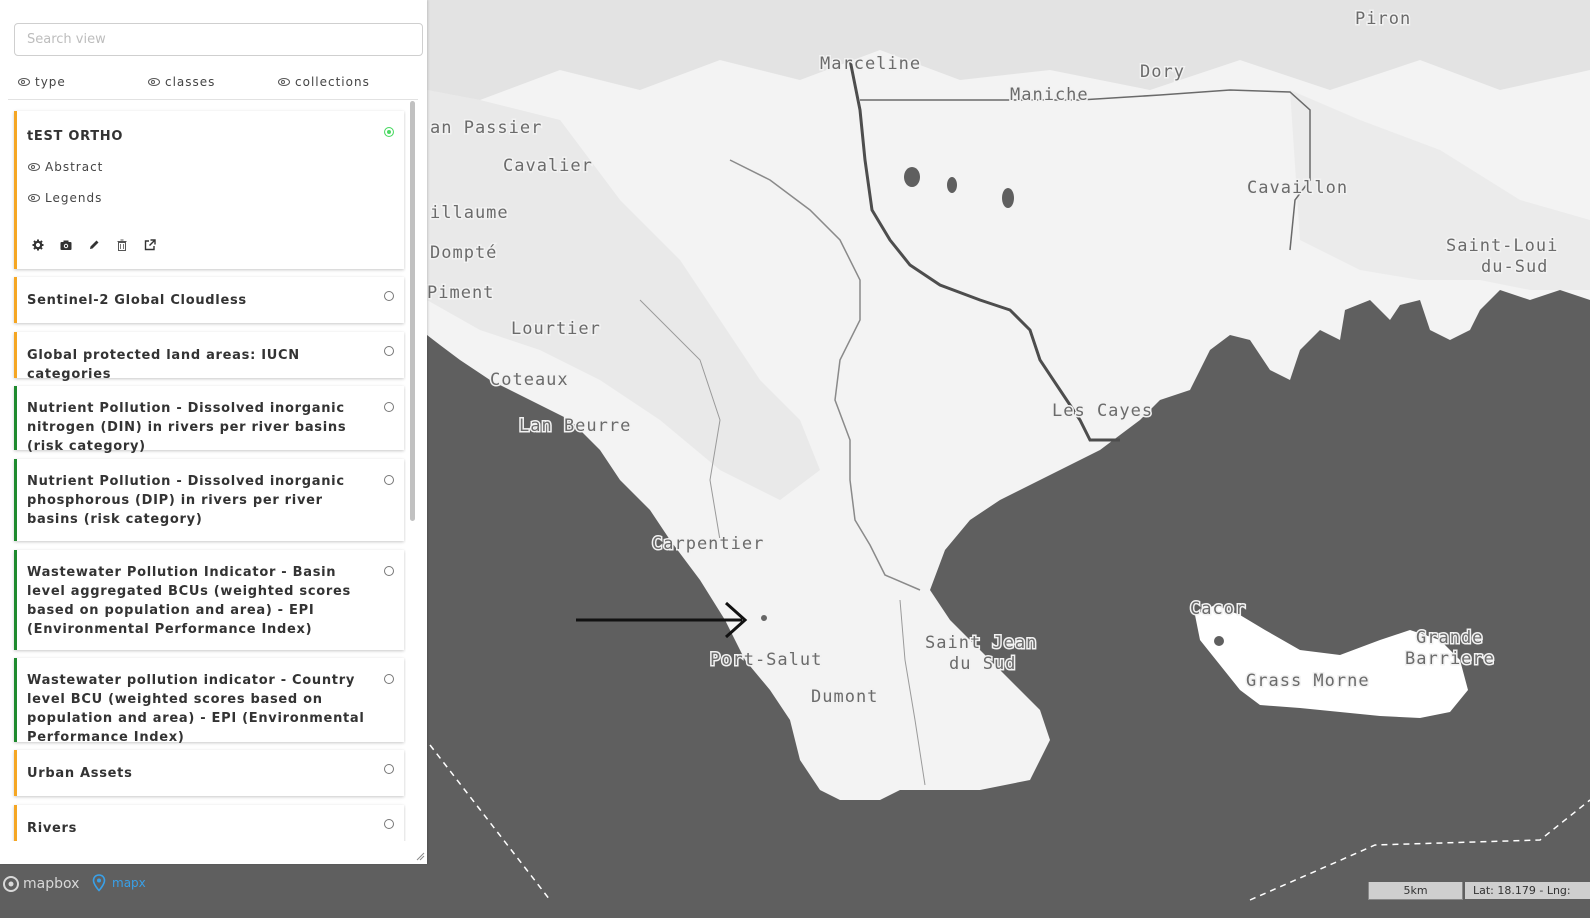  What do you see at coordinates (1162, 72) in the screenshot?
I see `place-label: Dory` at bounding box center [1162, 72].